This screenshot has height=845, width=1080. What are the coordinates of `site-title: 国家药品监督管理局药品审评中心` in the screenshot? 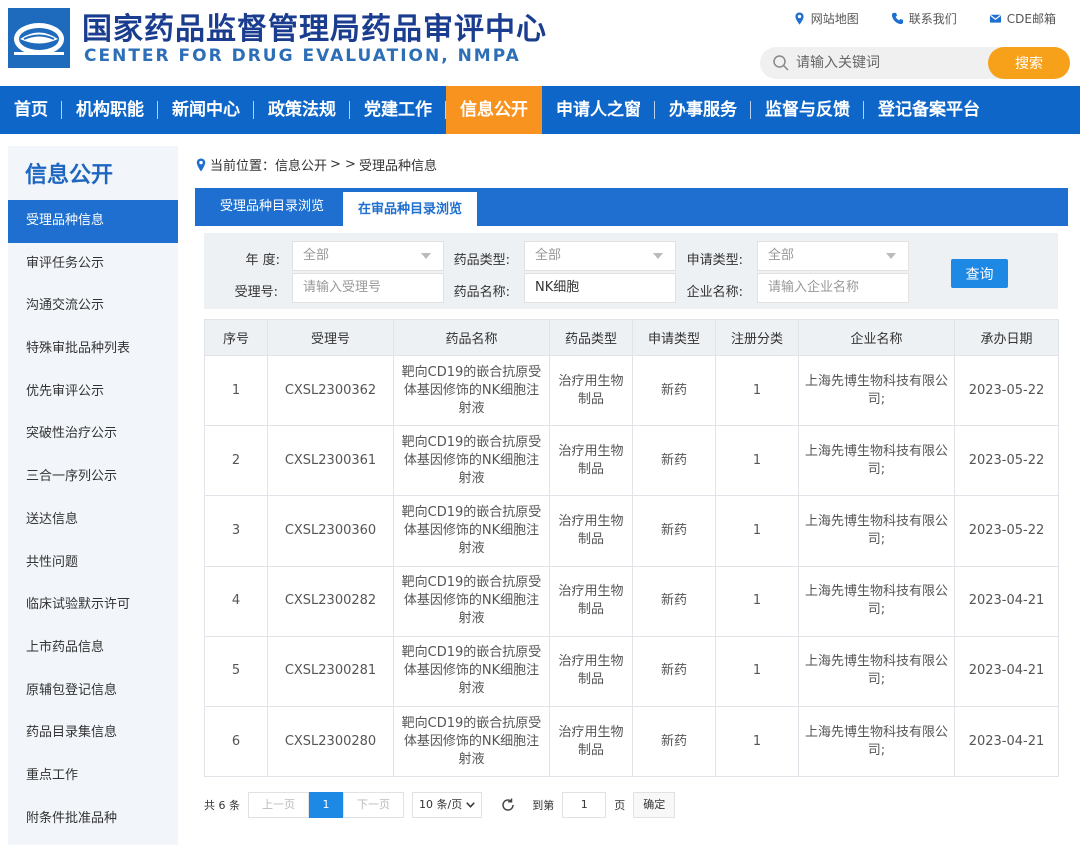 It's located at (314, 29).